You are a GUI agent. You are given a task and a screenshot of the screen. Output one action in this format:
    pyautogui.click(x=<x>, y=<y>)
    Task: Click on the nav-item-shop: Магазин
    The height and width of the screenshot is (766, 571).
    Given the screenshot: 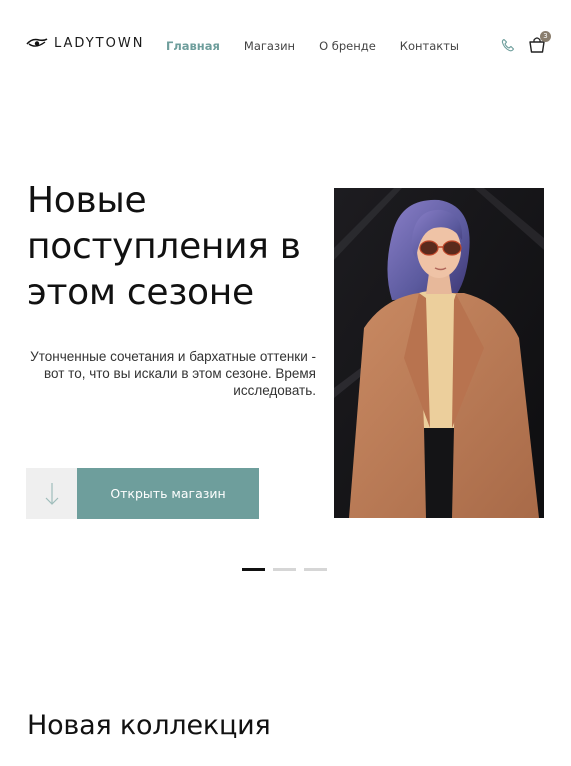 What is the action you would take?
    pyautogui.click(x=269, y=46)
    